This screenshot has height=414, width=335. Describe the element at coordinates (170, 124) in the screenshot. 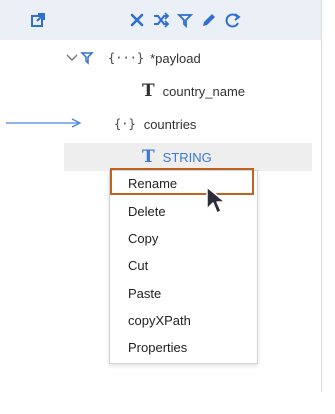

I see `tree-item-label: countries` at that location.